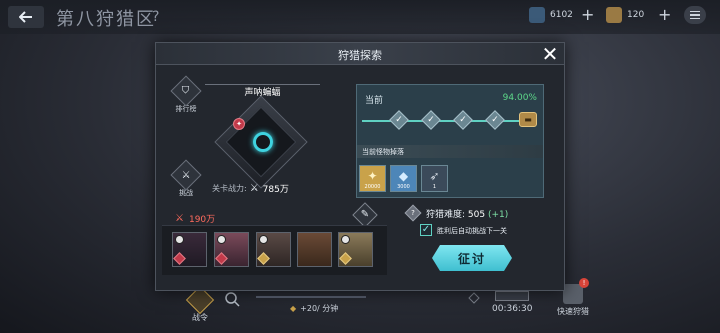  What do you see at coordinates (584, 283) in the screenshot?
I see `quick-hunt-badge: !` at bounding box center [584, 283].